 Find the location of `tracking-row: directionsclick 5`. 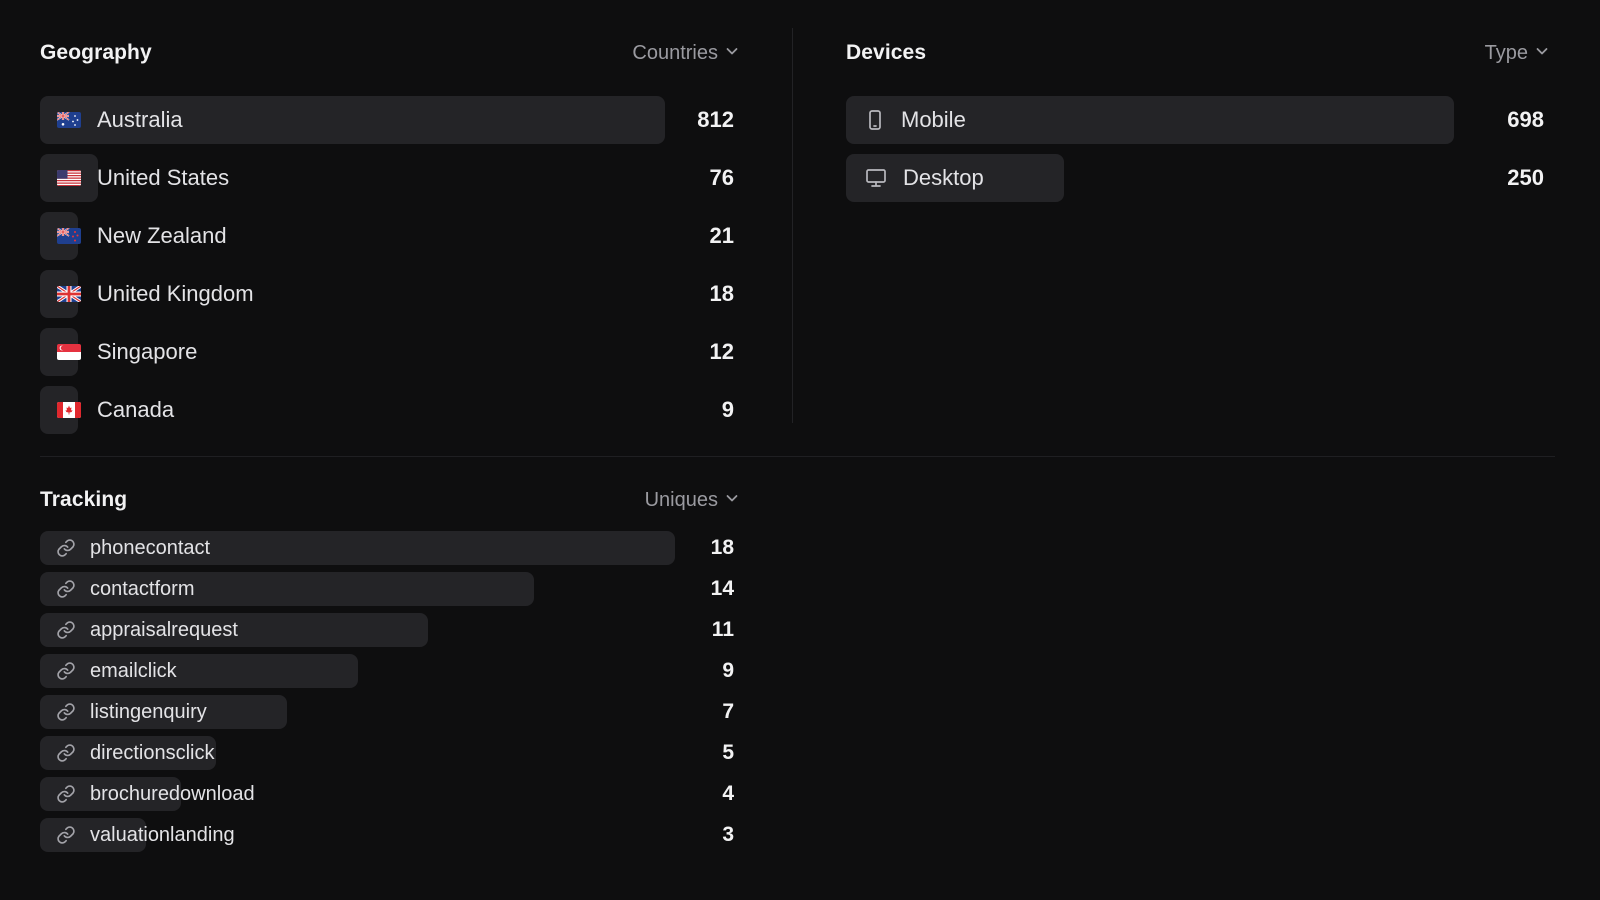

tracking-row: directionsclick 5 is located at coordinates (390, 753).